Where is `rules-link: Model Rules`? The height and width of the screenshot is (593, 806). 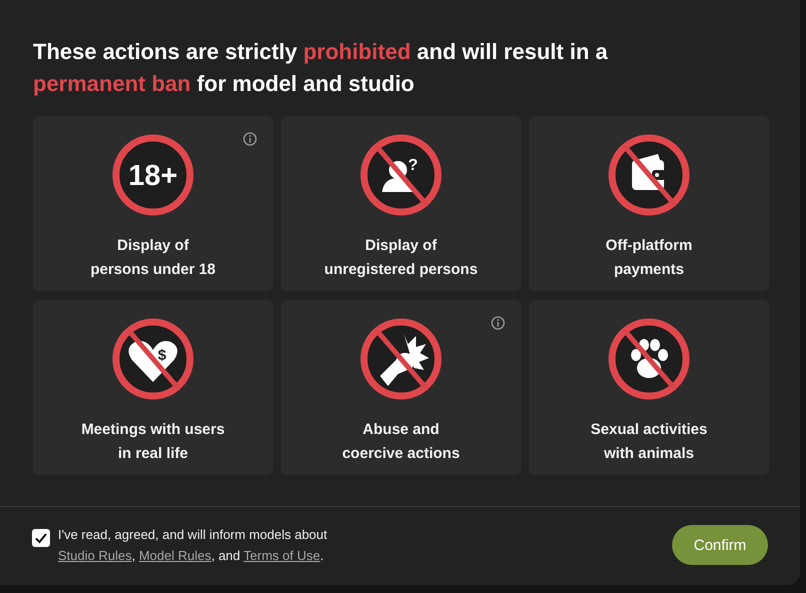 rules-link: Model Rules is located at coordinates (175, 555).